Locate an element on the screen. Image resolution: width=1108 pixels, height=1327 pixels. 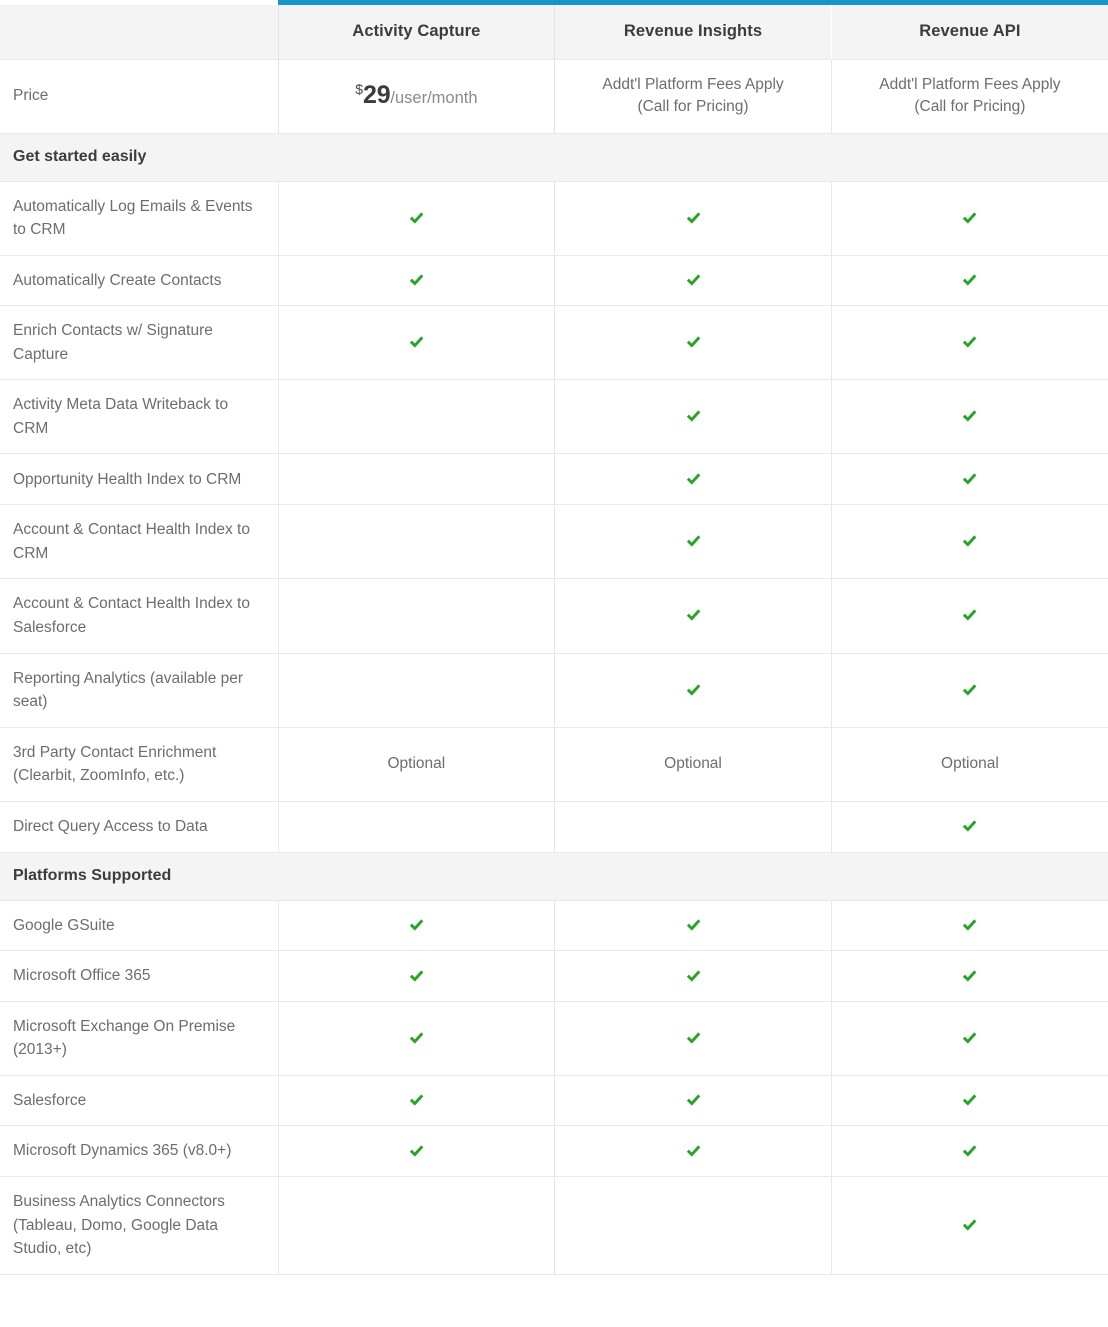
feature-row: Google GSuite is located at coordinates (554, 926).